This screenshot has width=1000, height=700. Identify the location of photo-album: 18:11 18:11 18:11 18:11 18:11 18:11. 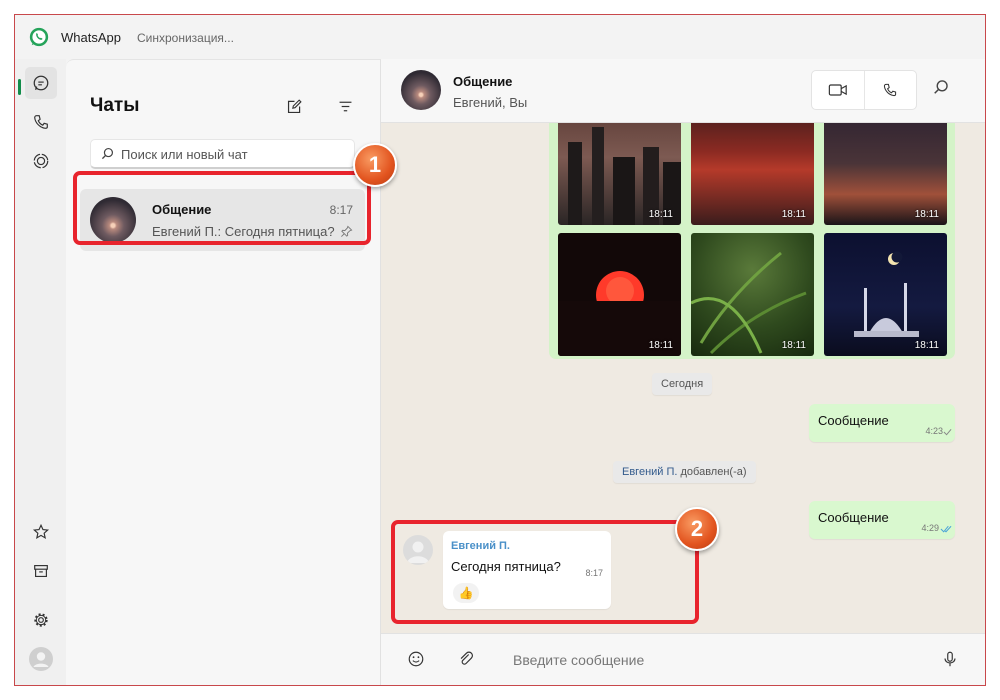
(752, 241).